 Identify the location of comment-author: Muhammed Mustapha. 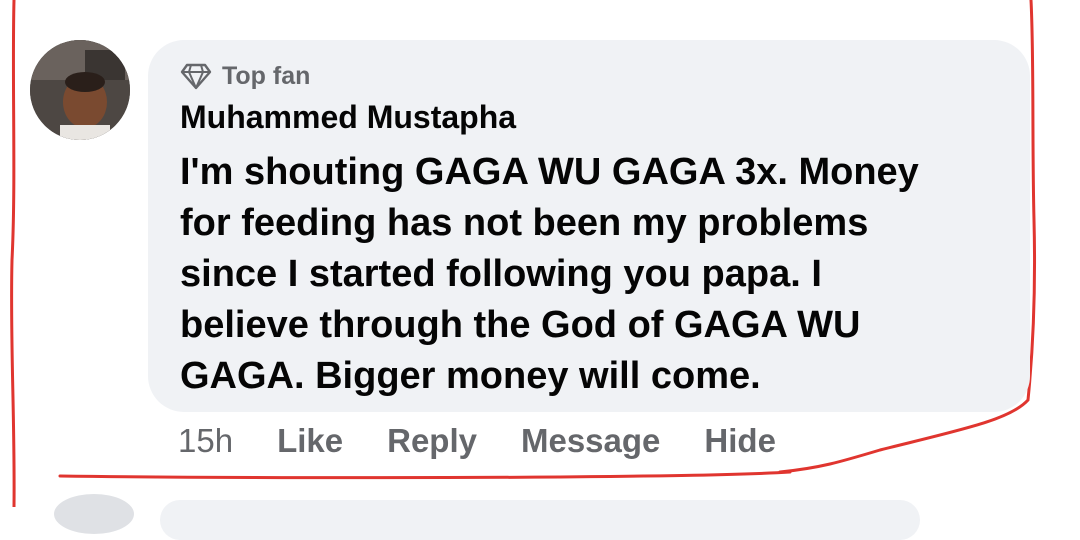
(348, 117).